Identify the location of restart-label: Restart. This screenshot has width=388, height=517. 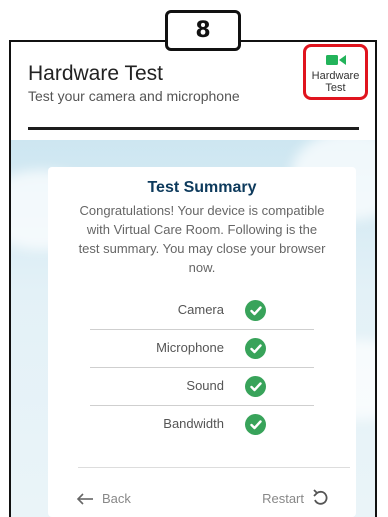
(283, 498).